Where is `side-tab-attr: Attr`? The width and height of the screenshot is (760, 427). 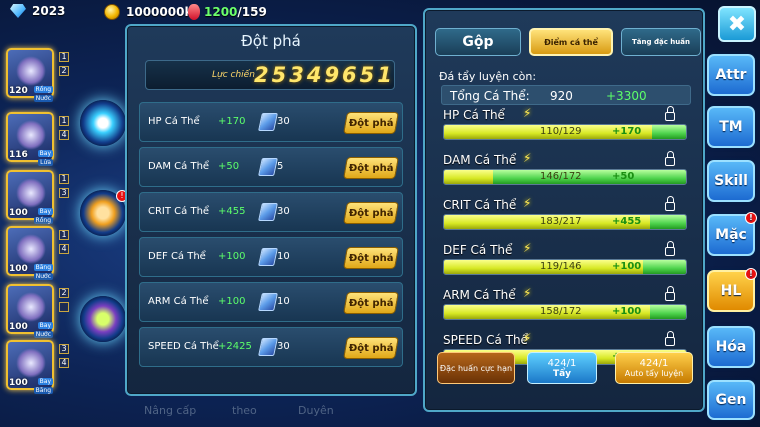 side-tab-attr: Attr is located at coordinates (731, 75).